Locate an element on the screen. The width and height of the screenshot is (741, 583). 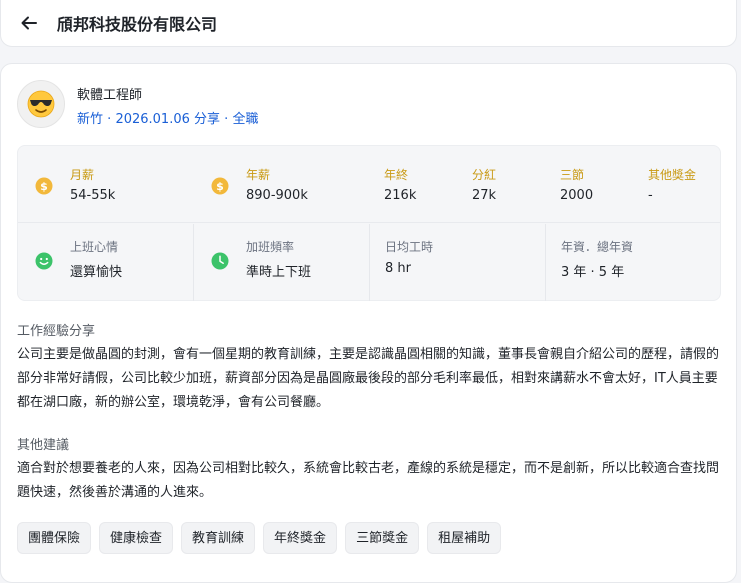
sunglasses-face-icon is located at coordinates (41, 104).